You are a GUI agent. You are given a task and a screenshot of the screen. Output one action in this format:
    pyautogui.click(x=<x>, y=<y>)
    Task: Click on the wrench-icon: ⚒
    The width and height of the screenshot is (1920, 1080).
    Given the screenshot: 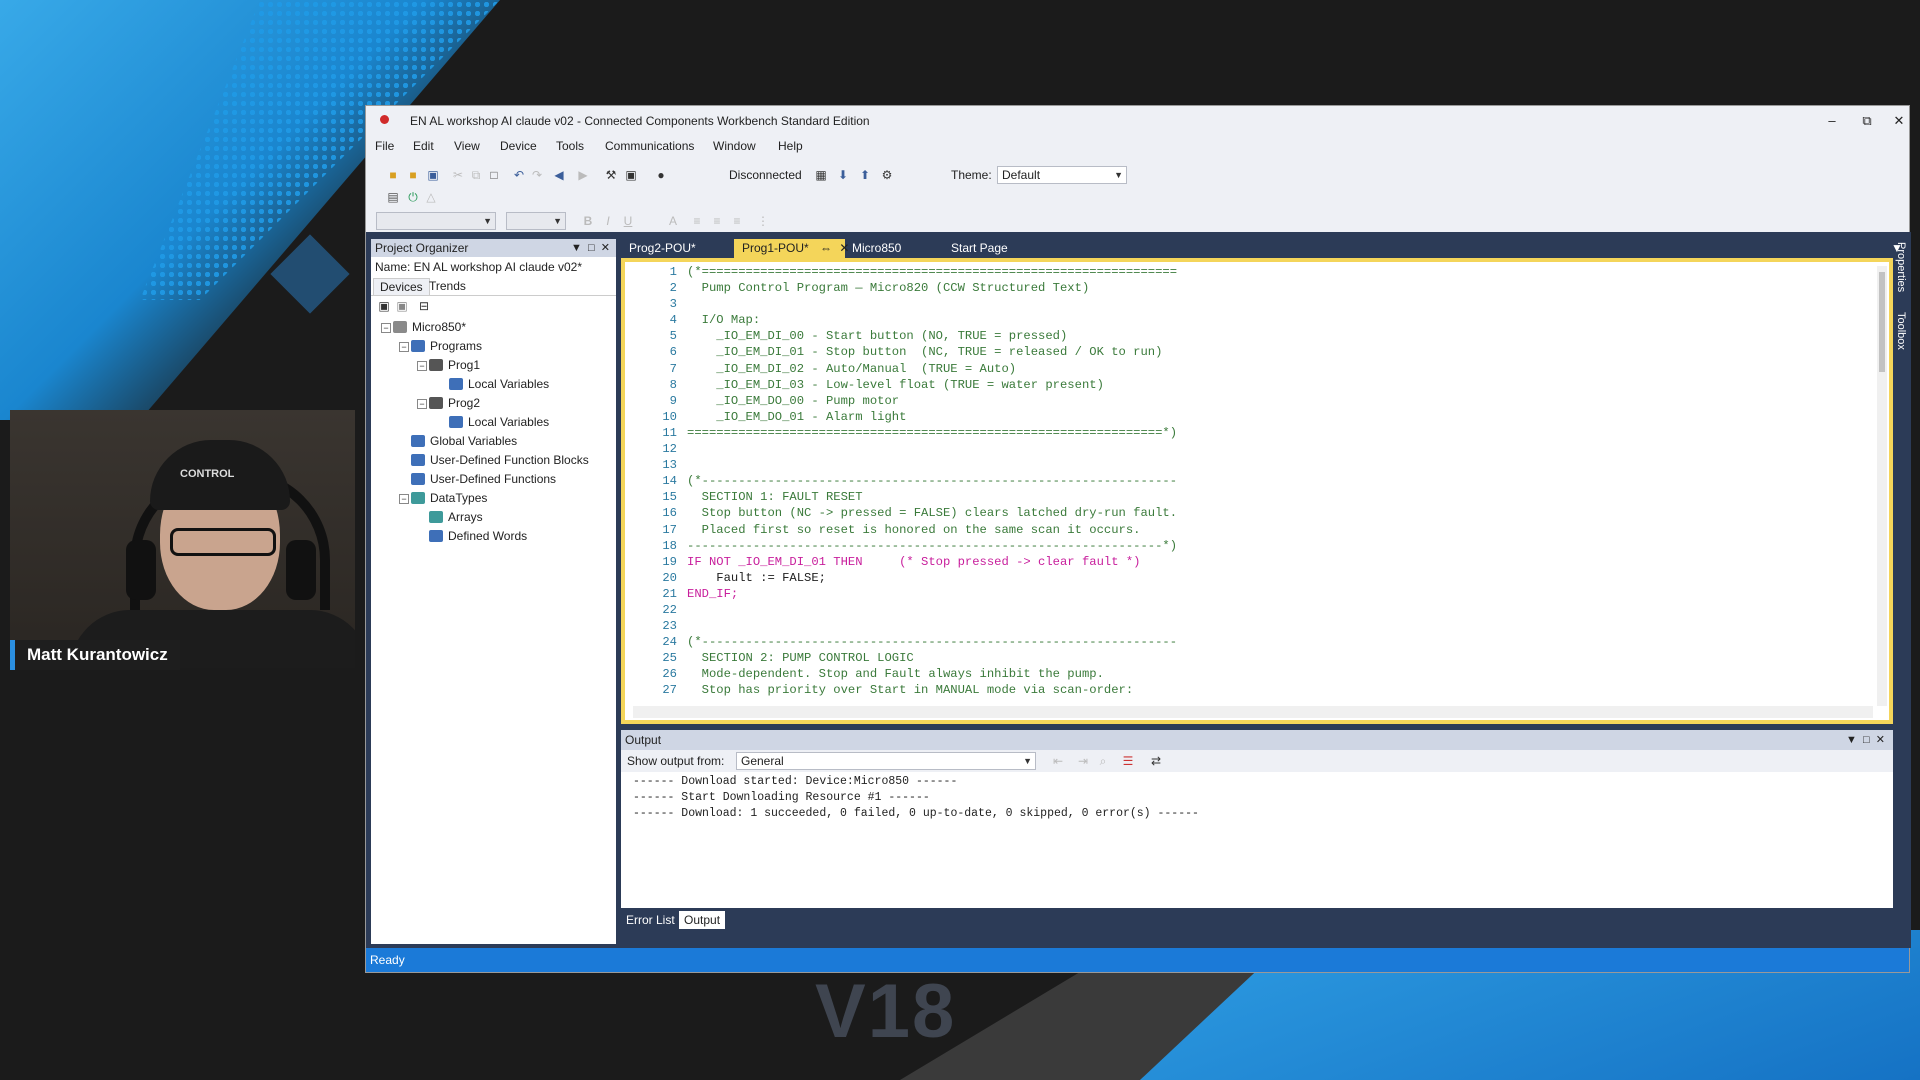 What is the action you would take?
    pyautogui.click(x=611, y=175)
    